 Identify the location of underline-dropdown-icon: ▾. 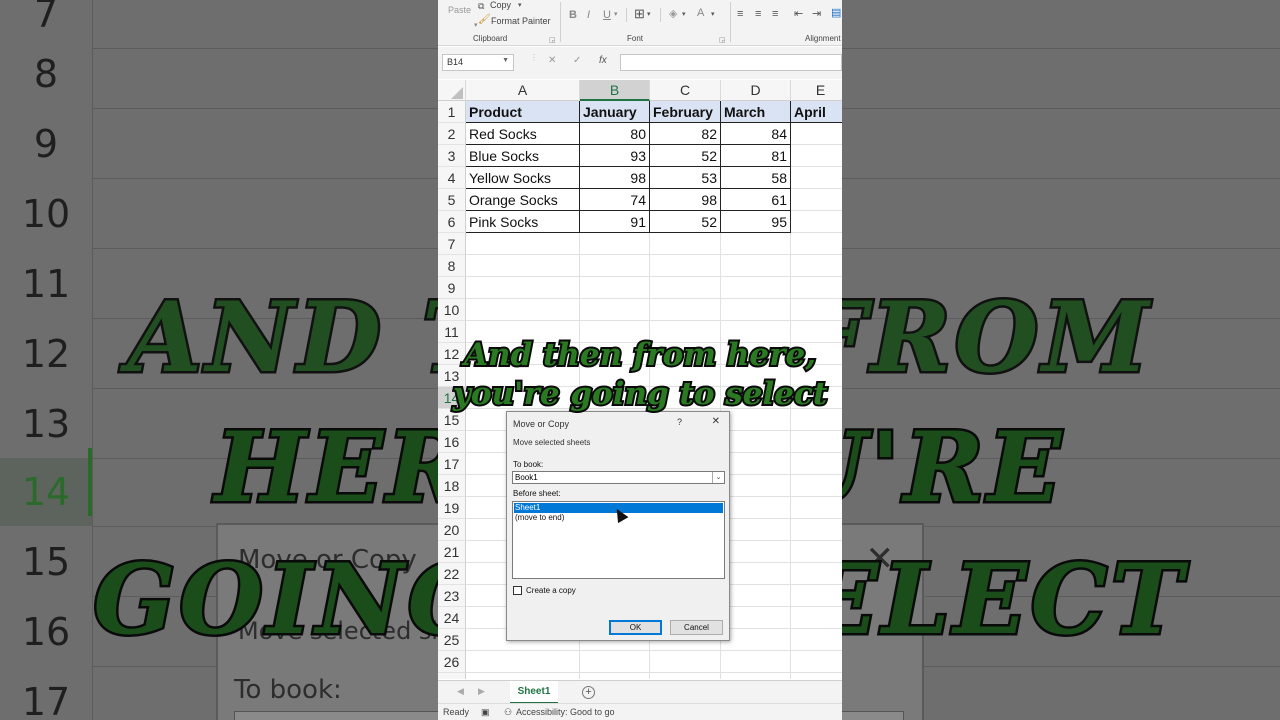
(616, 15).